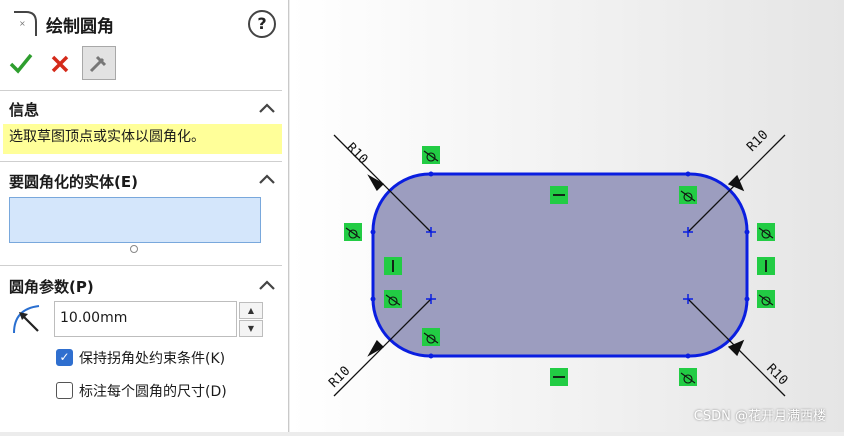  I want to click on panel-title: 绘制圆角, so click(80, 27).